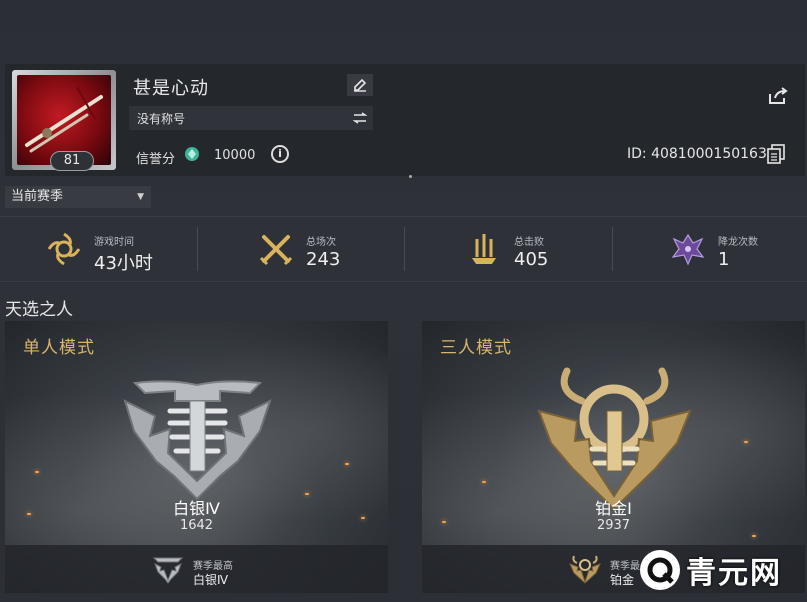 Image resolution: width=807 pixels, height=602 pixels. Describe the element at coordinates (614, 439) in the screenshot. I see `platinum-rank-emblem-icon` at that location.